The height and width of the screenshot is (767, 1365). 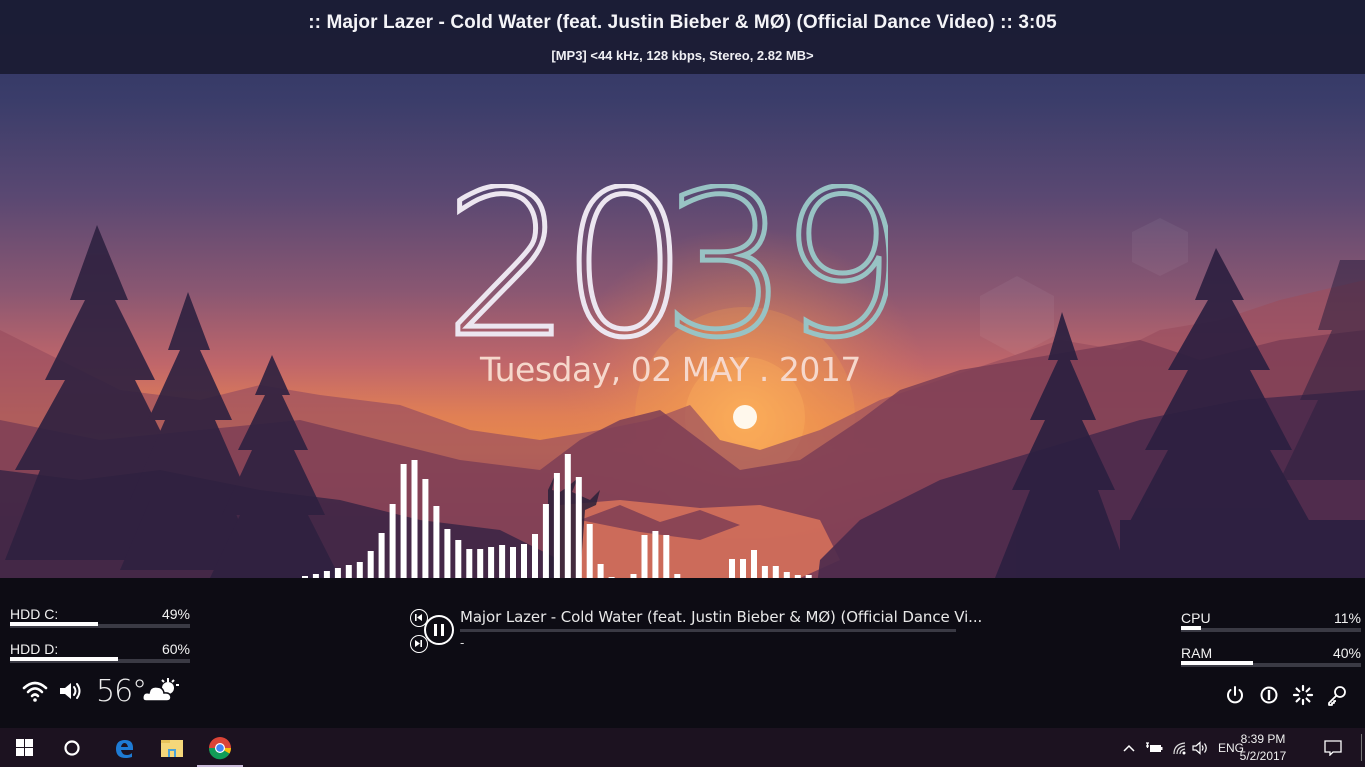 What do you see at coordinates (1271, 629) in the screenshot?
I see `cpu-bar` at bounding box center [1271, 629].